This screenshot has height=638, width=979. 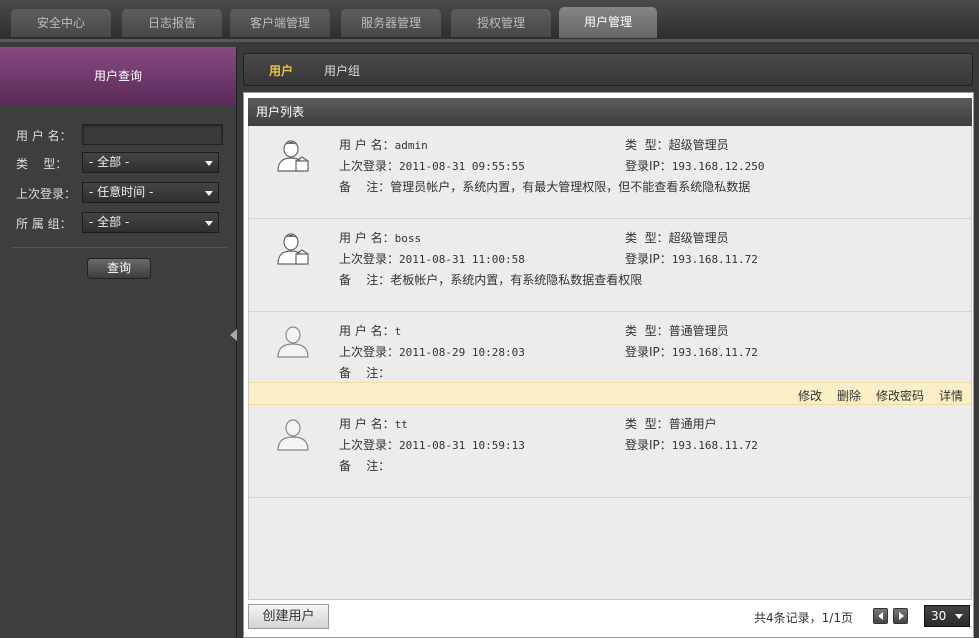 I want to click on username-filter: 用 户 名：, so click(x=121, y=135).